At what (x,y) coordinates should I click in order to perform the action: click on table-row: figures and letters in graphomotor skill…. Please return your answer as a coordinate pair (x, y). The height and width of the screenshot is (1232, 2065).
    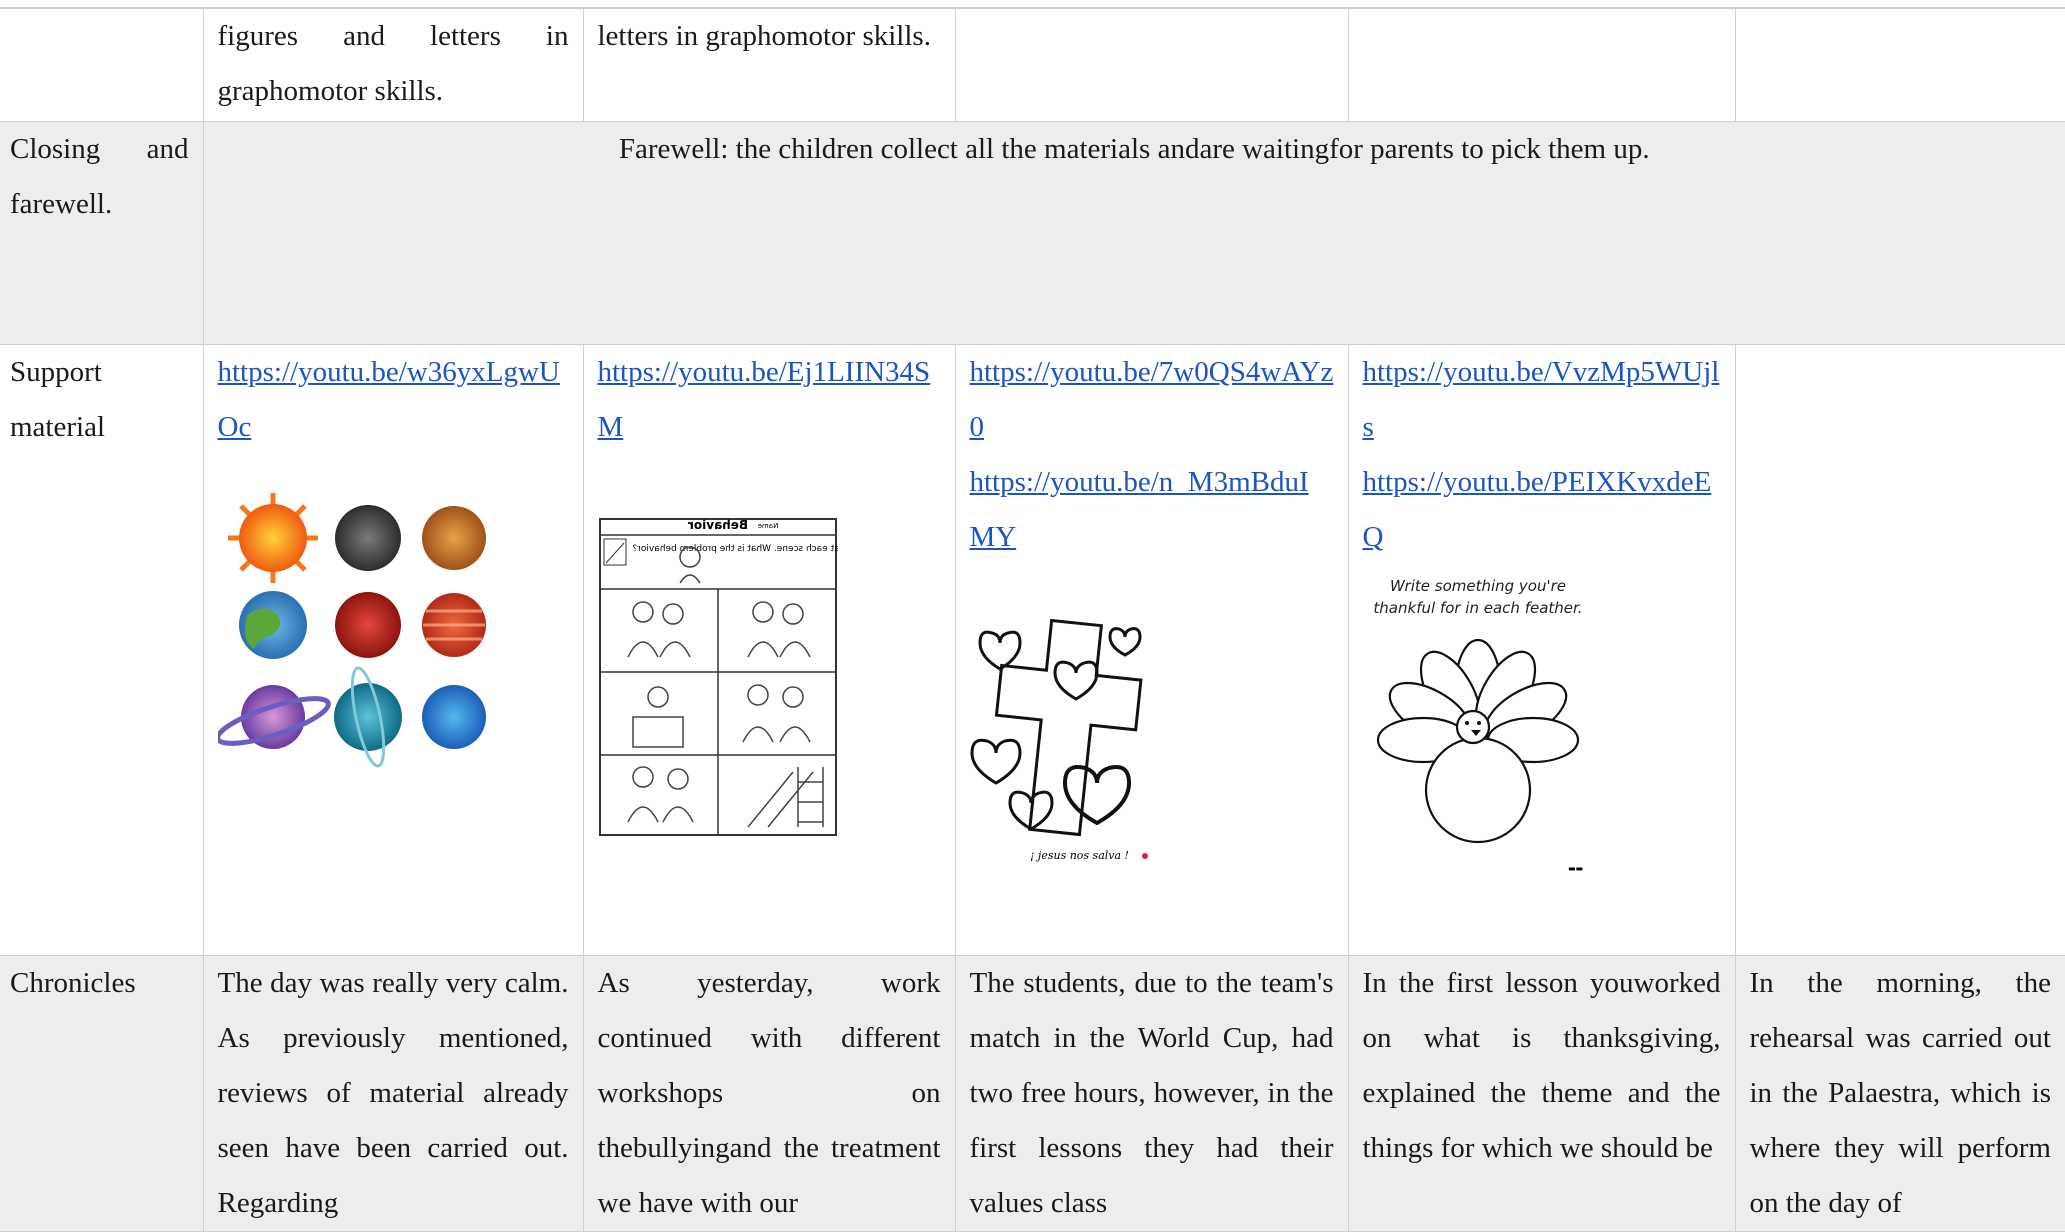
    Looking at the image, I should click on (1032, 65).